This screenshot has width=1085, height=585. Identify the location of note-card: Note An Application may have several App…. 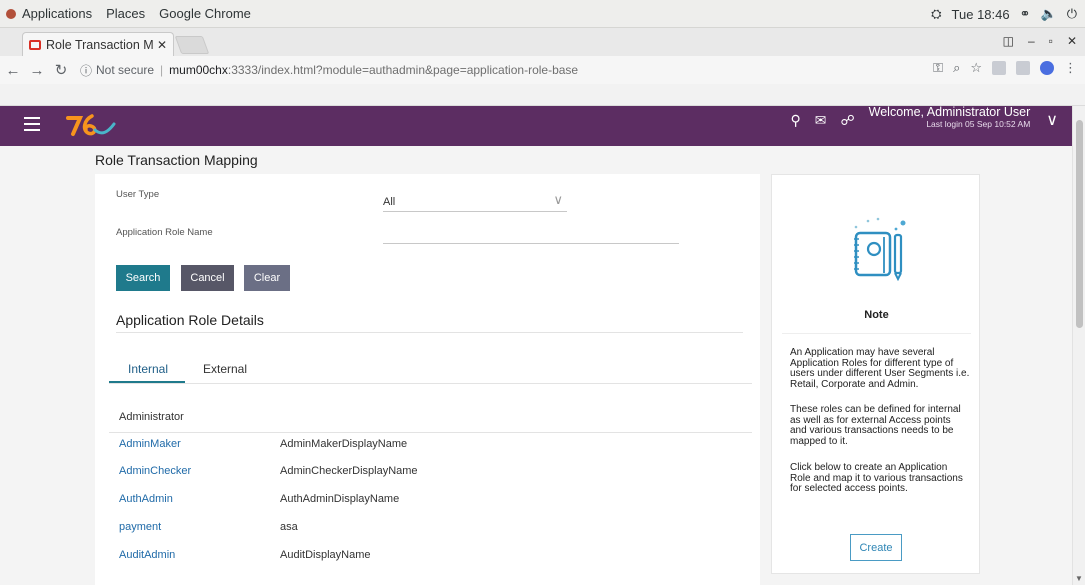
(875, 374).